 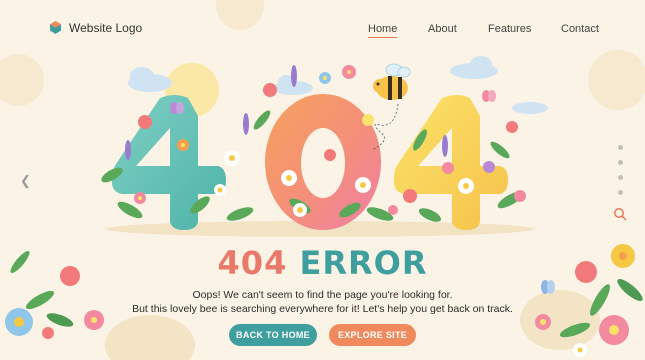 I want to click on back-to-home-button: BACK TO HOME, so click(x=273, y=335).